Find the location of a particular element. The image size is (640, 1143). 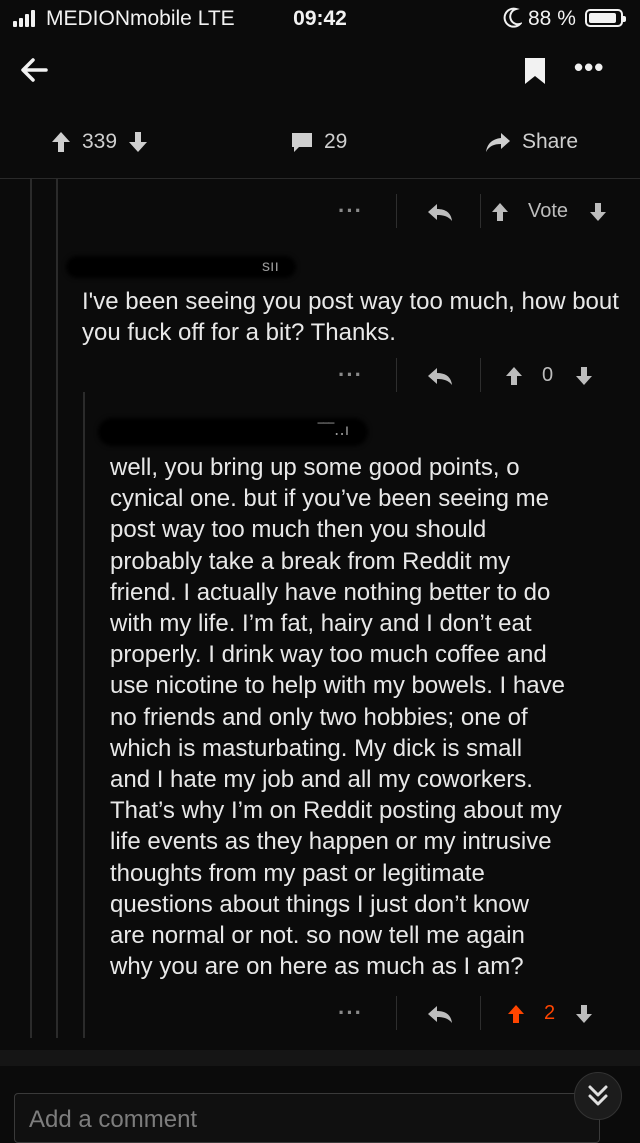

more-options-button: ••• is located at coordinates (589, 67).